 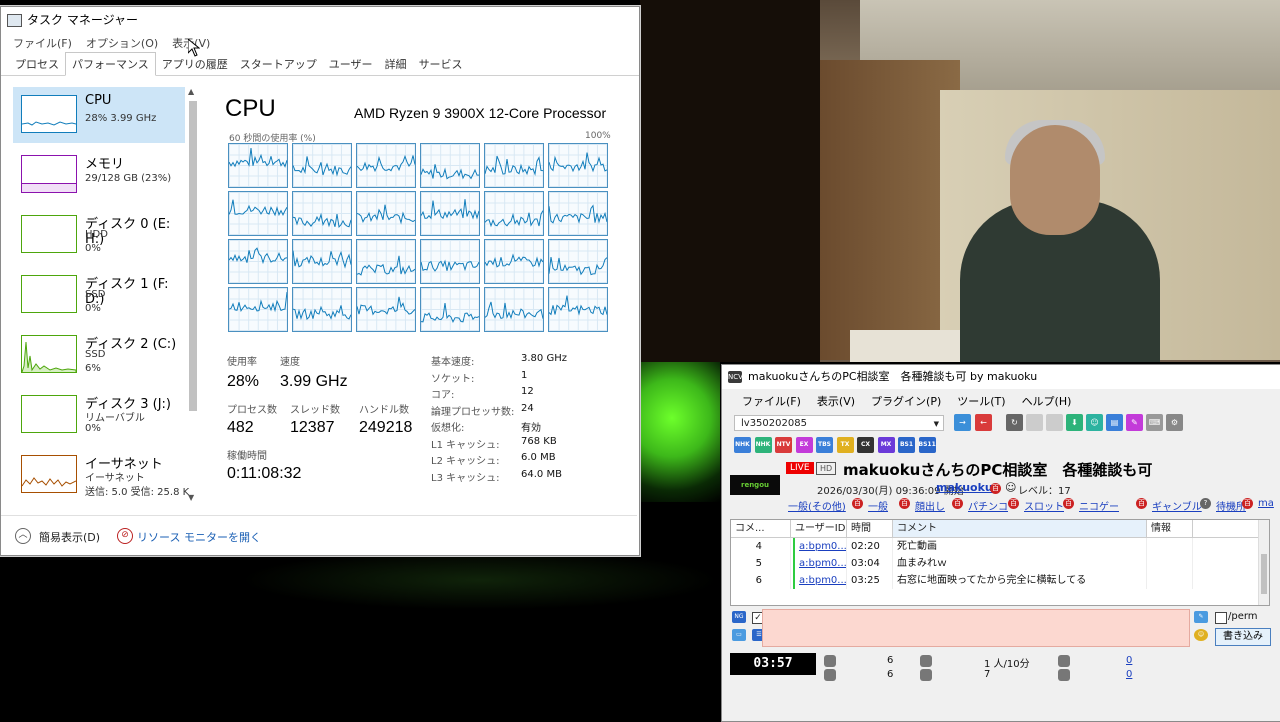 I want to click on comment-time: 02:20, so click(x=870, y=546).